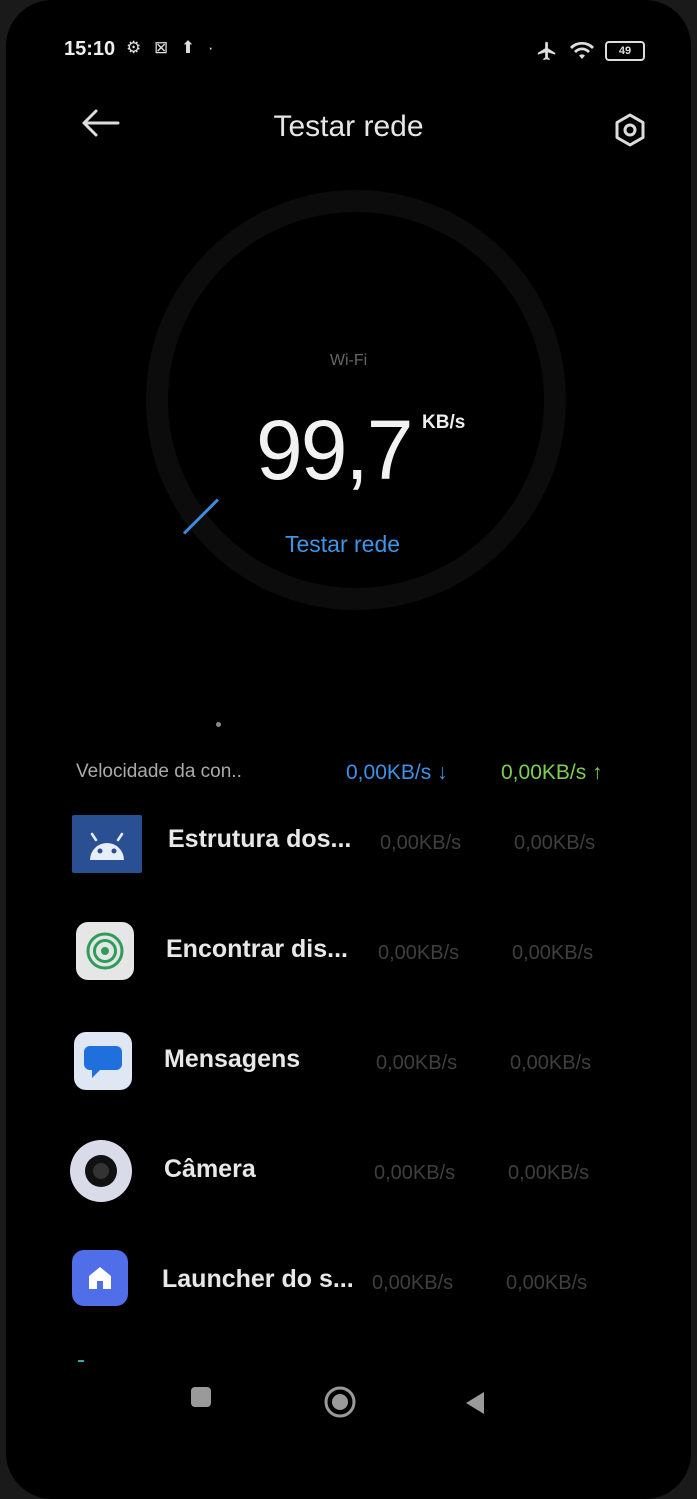 The width and height of the screenshot is (697, 1499). I want to click on gear-icon, so click(630, 130).